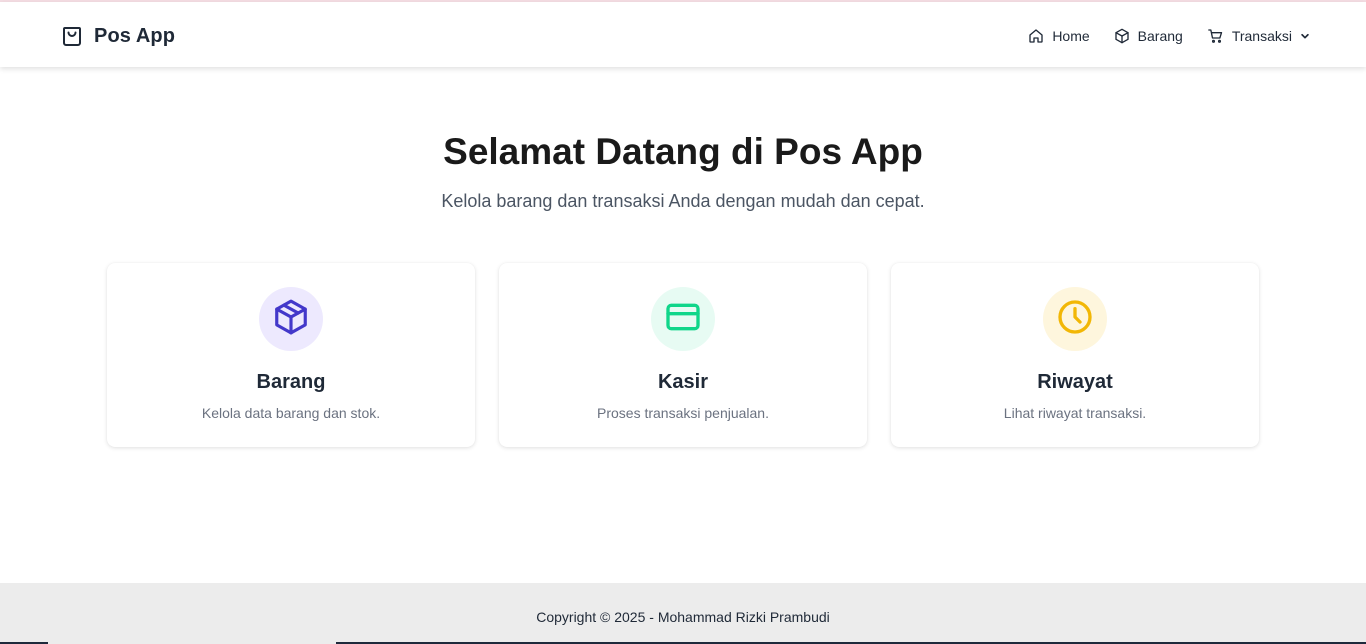 Image resolution: width=1366 pixels, height=644 pixels. I want to click on credit-card-icon, so click(683, 319).